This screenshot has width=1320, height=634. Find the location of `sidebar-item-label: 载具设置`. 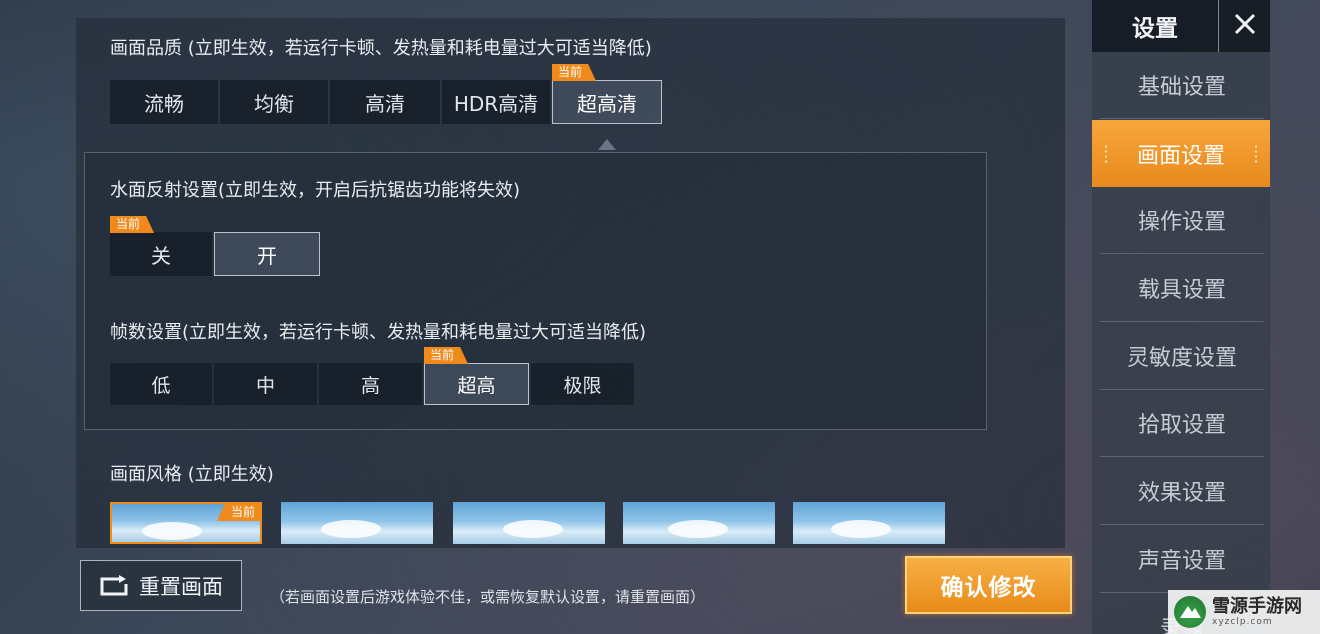

sidebar-item-label: 载具设置 is located at coordinates (1181, 290).